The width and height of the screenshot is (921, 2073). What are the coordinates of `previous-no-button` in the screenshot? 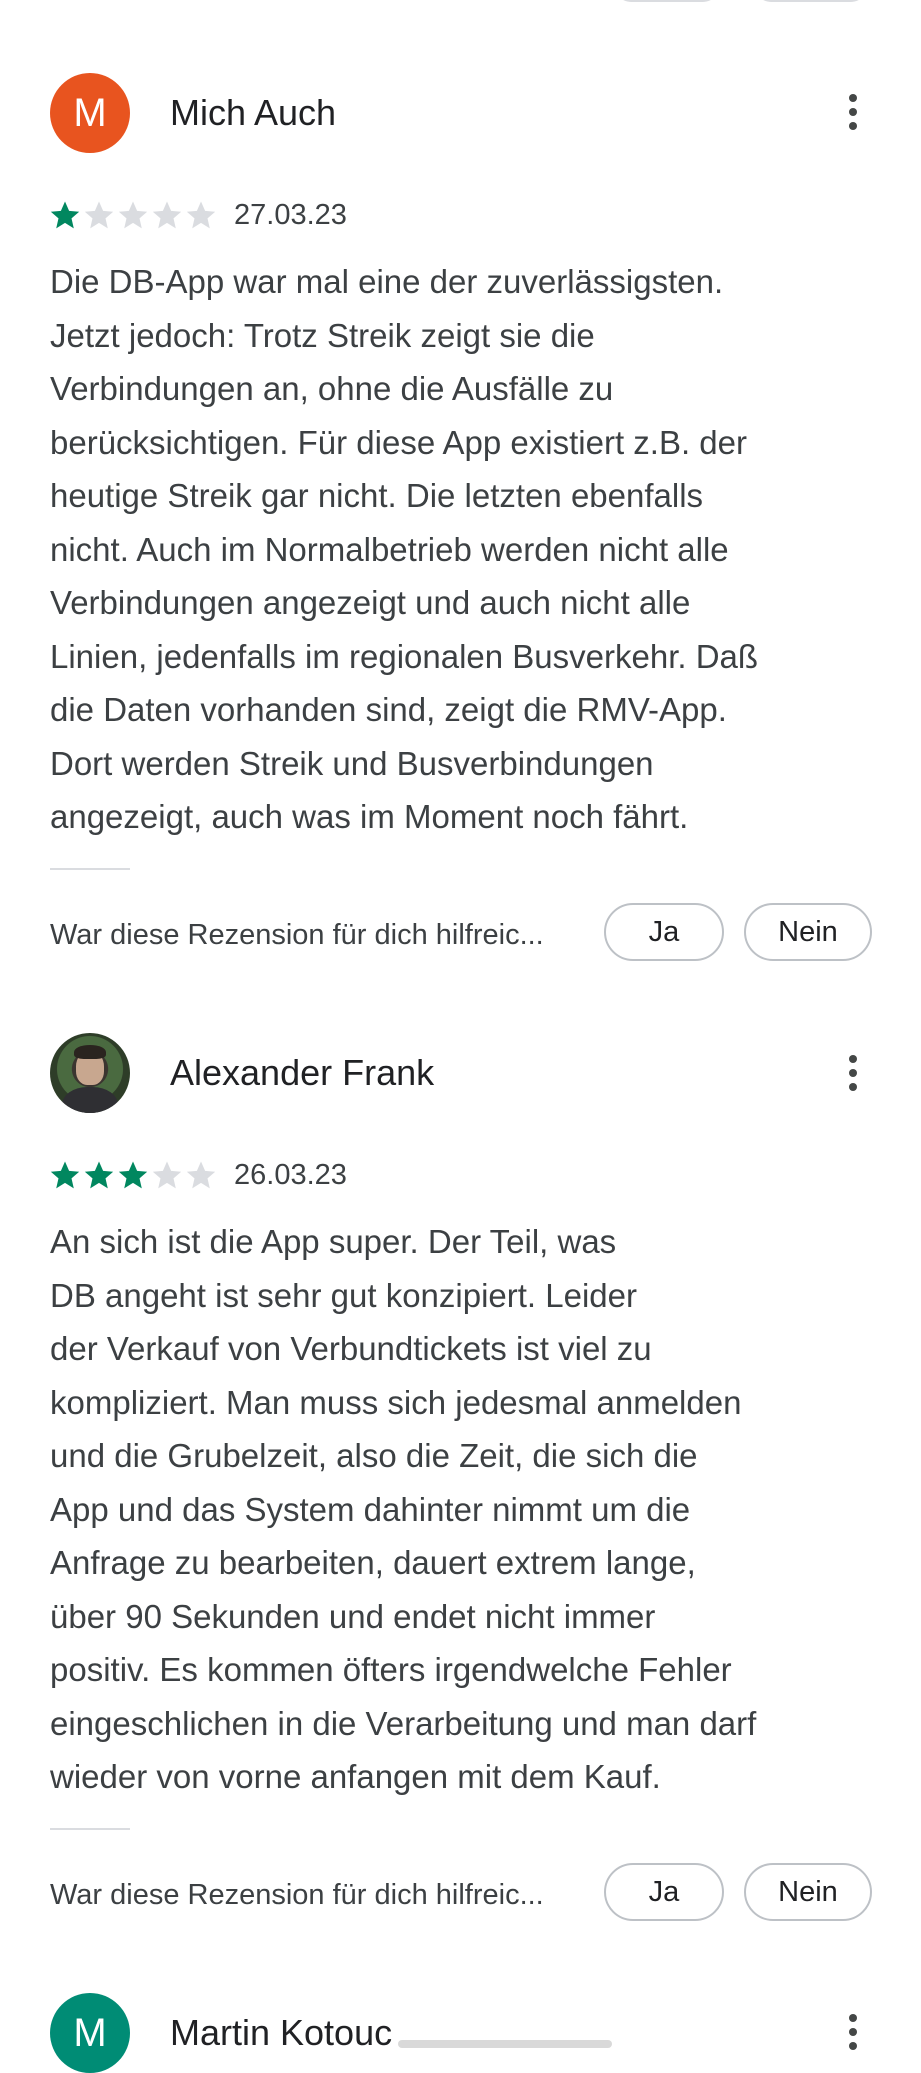 It's located at (811, 1).